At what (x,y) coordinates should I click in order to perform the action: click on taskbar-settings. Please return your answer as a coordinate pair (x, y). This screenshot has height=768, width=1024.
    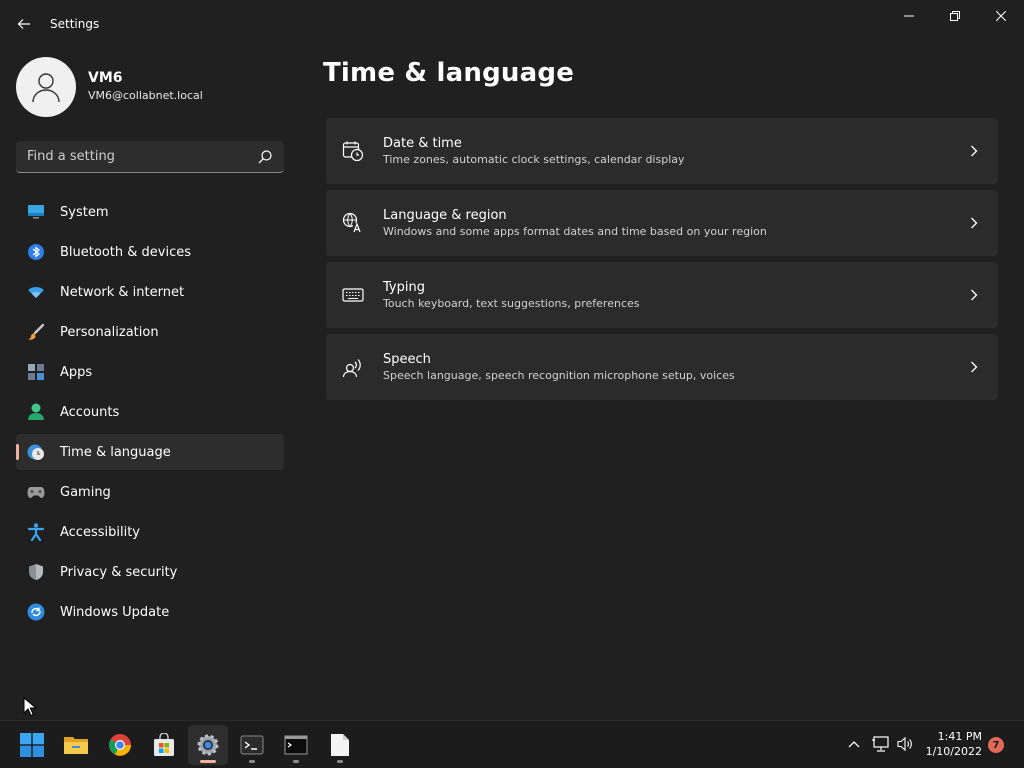
    Looking at the image, I should click on (208, 745).